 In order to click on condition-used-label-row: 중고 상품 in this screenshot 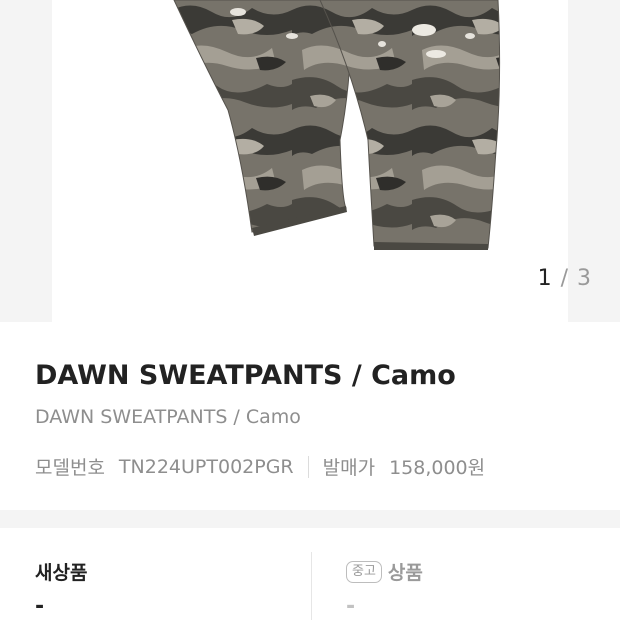, I will do `click(384, 571)`.